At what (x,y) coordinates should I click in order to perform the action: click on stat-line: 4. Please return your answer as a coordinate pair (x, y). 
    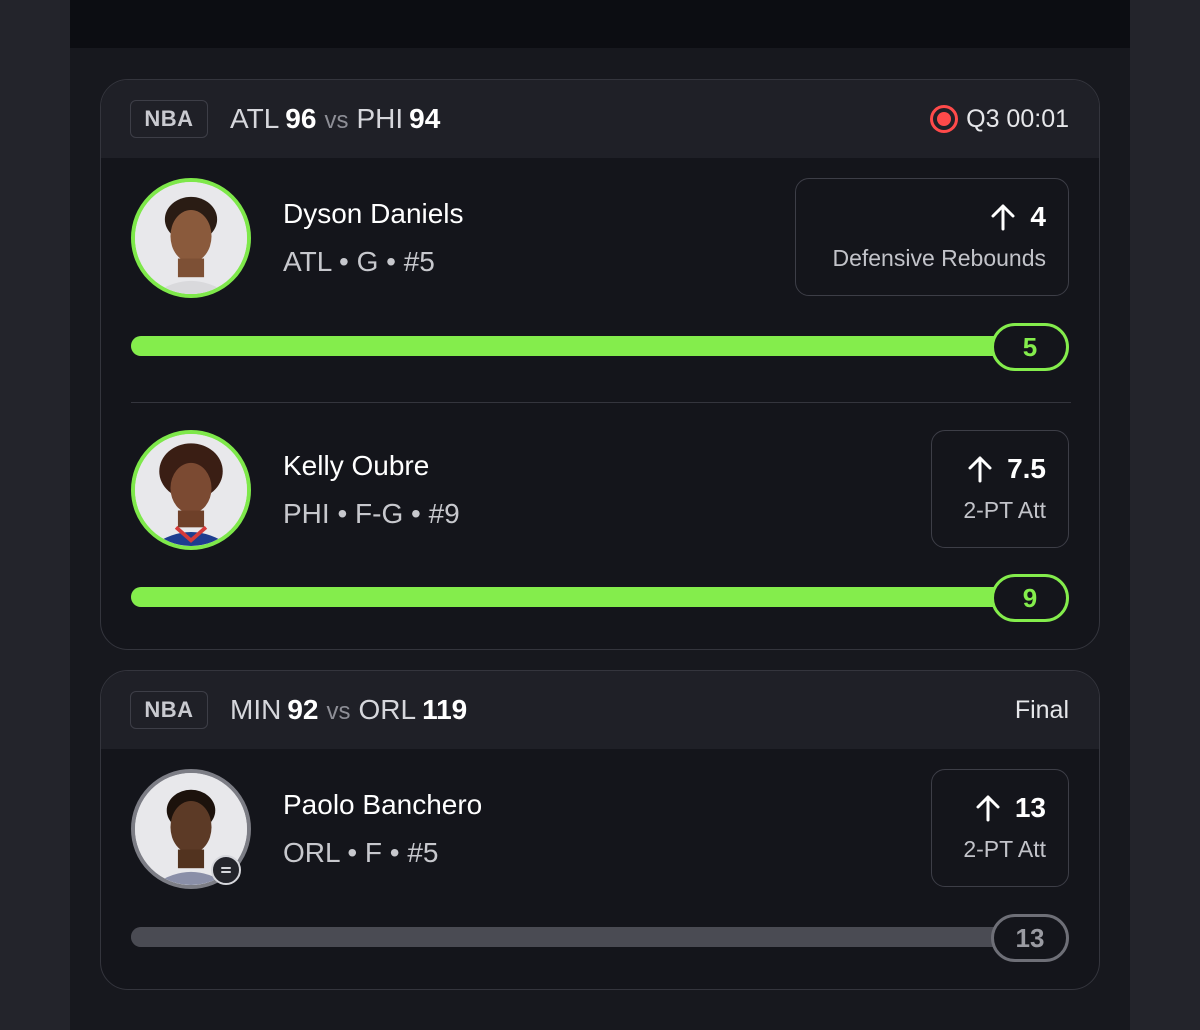
    Looking at the image, I should click on (932, 217).